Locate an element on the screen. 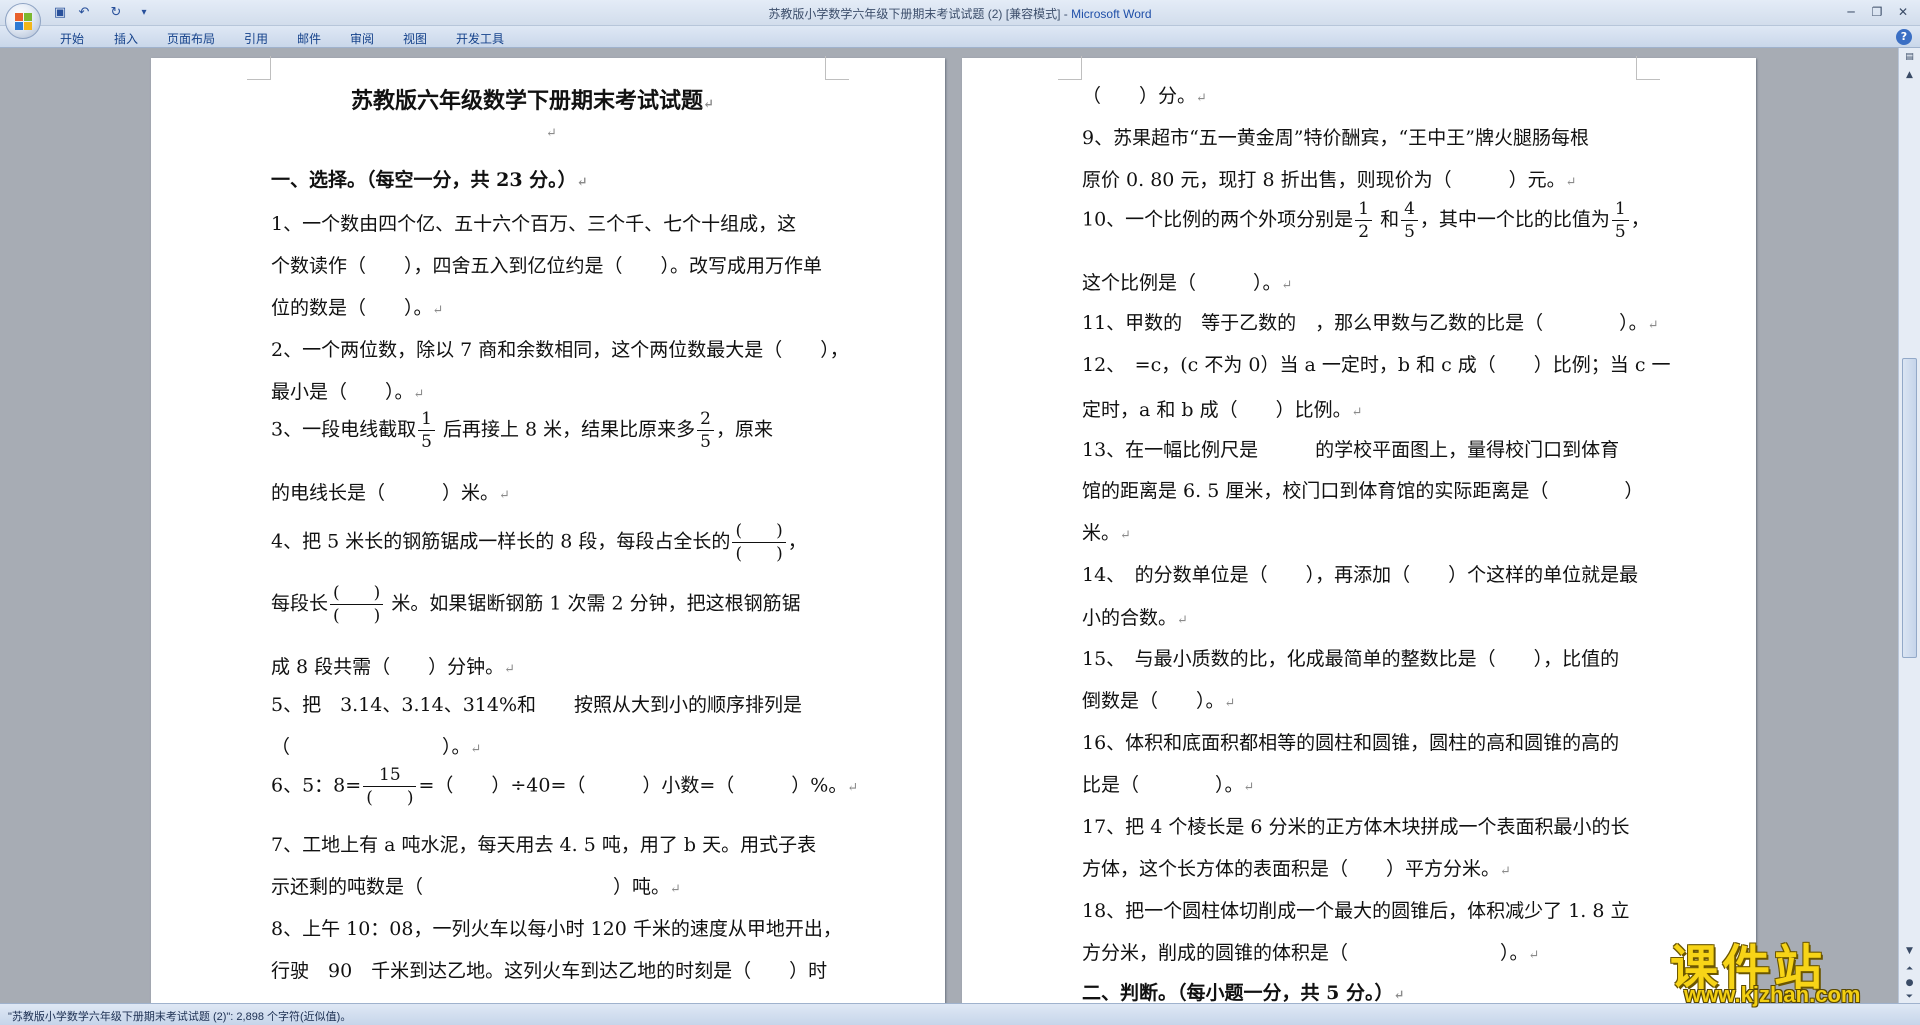  question-2-line-2: 最小是（ ）。↵ is located at coordinates (348, 392).